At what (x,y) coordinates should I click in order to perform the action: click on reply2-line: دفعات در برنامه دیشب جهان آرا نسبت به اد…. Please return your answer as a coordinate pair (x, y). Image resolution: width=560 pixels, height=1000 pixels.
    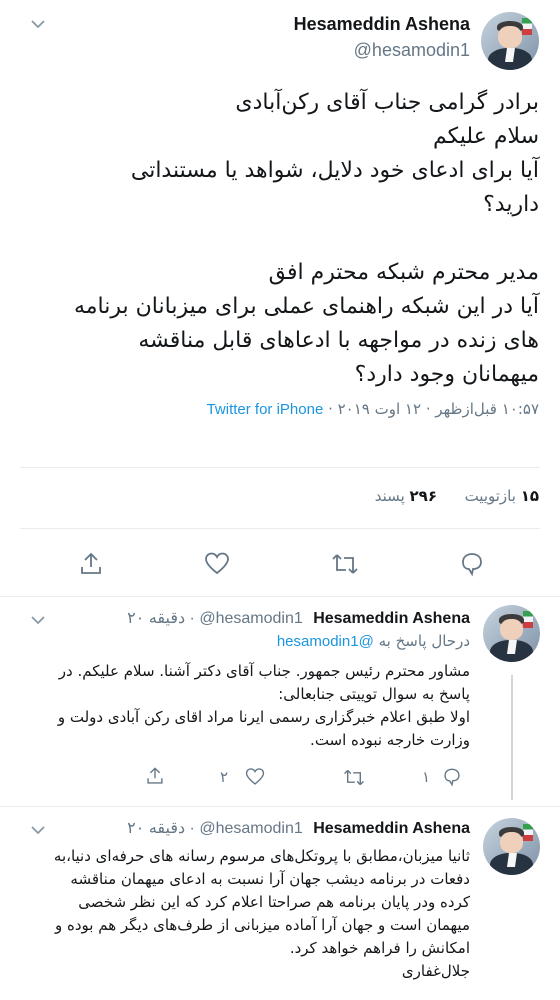
    Looking at the image, I should click on (270, 879).